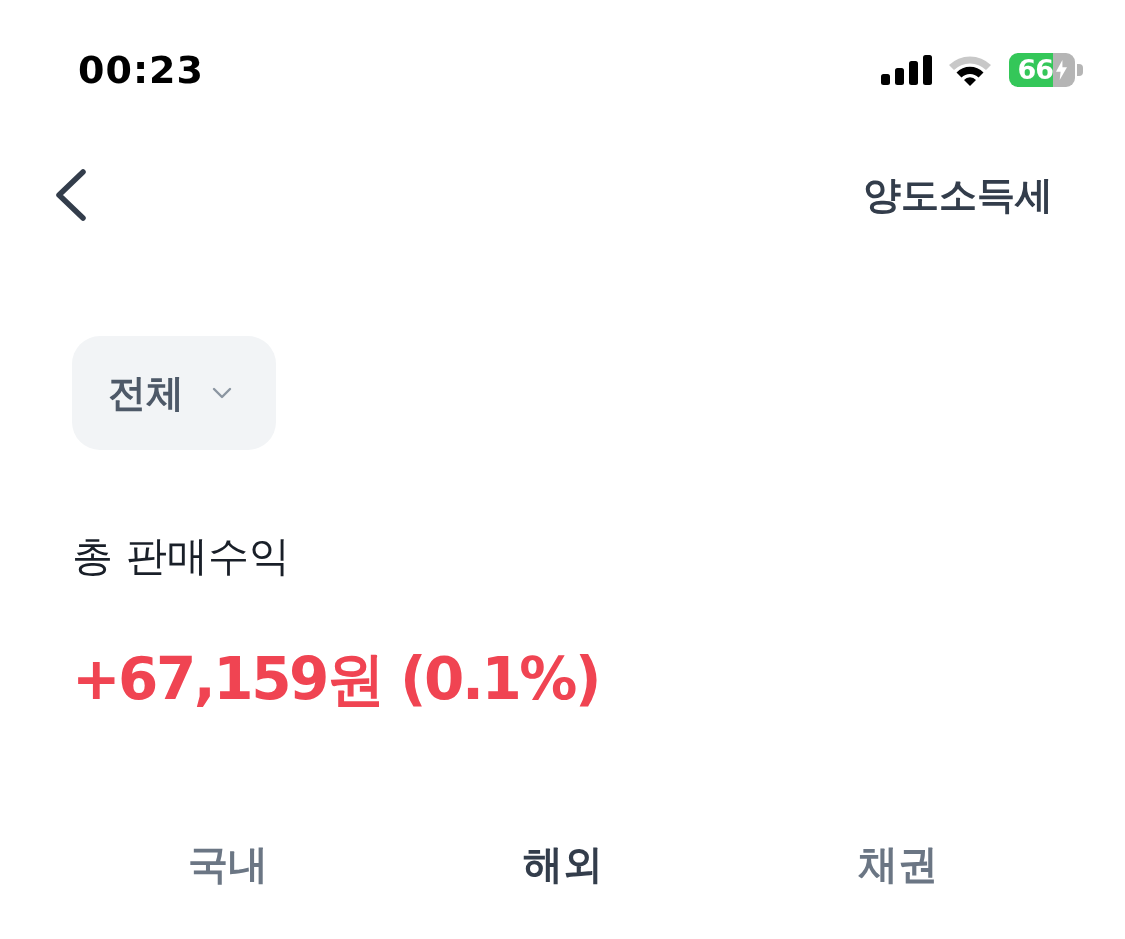 This screenshot has width=1125, height=939. I want to click on status-time: 00:23, so click(141, 70).